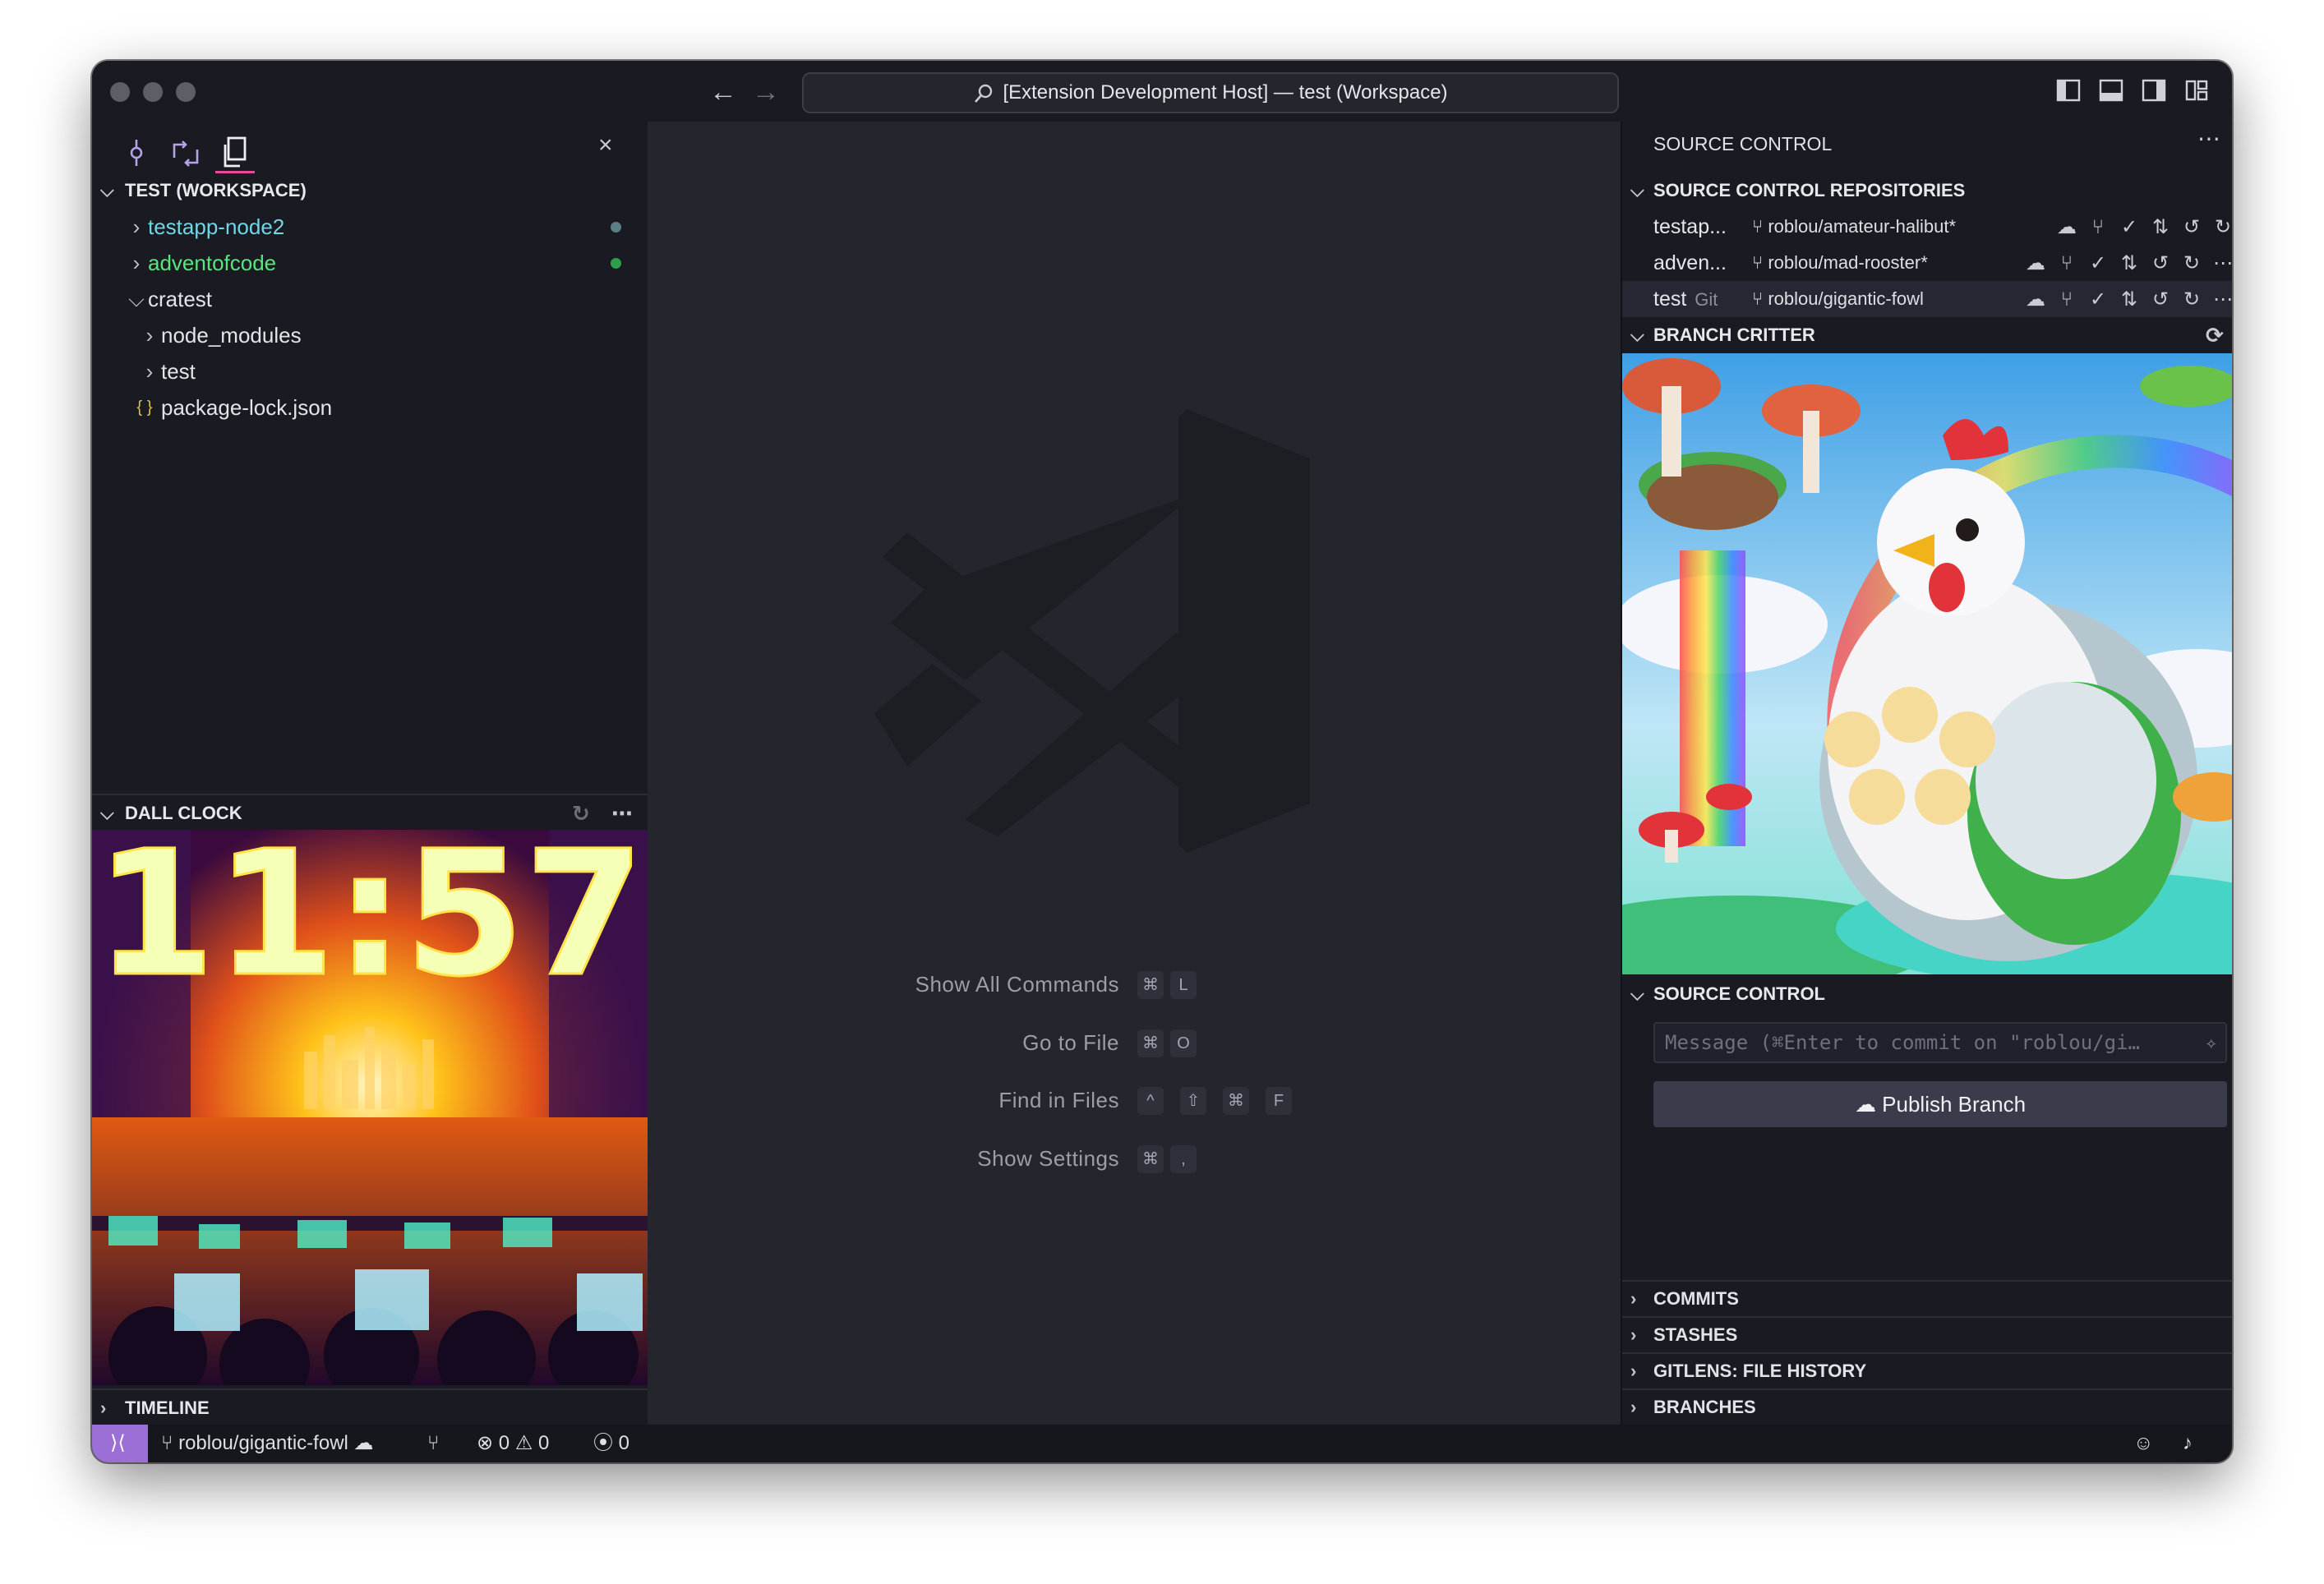  Describe the element at coordinates (370, 191) in the screenshot. I see `workspace-section-header: ⌵ TEST (WORKSPACE)` at that location.